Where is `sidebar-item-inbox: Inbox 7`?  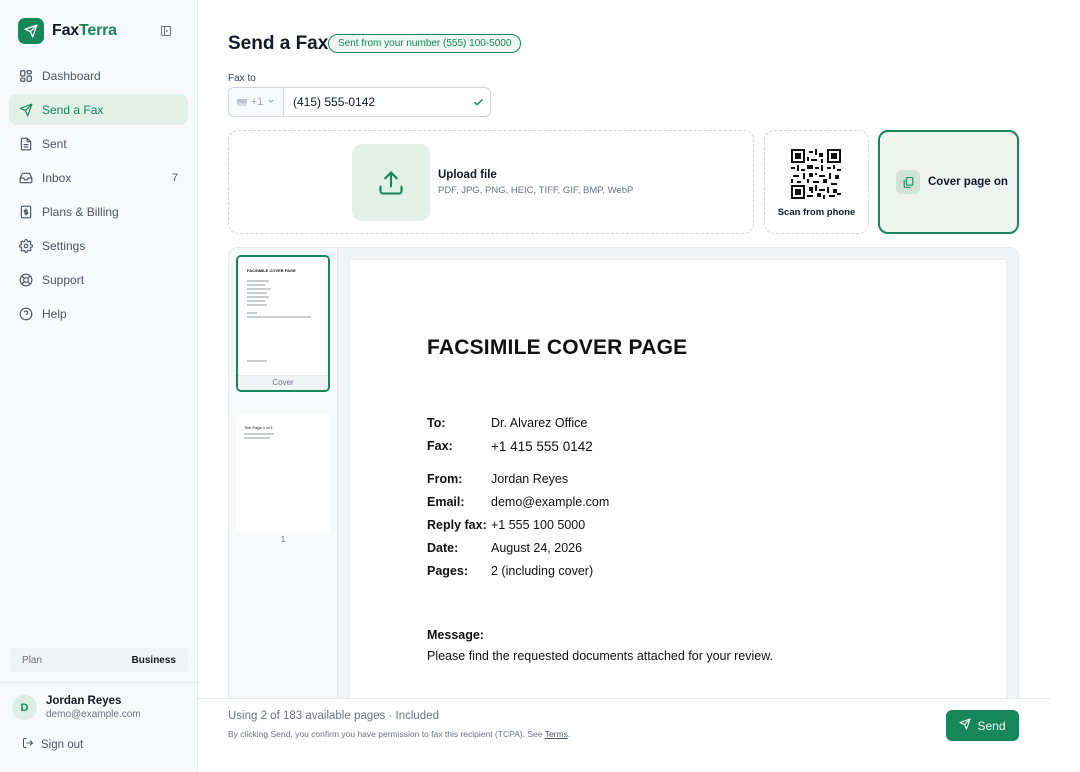
sidebar-item-inbox: Inbox 7 is located at coordinates (98, 177).